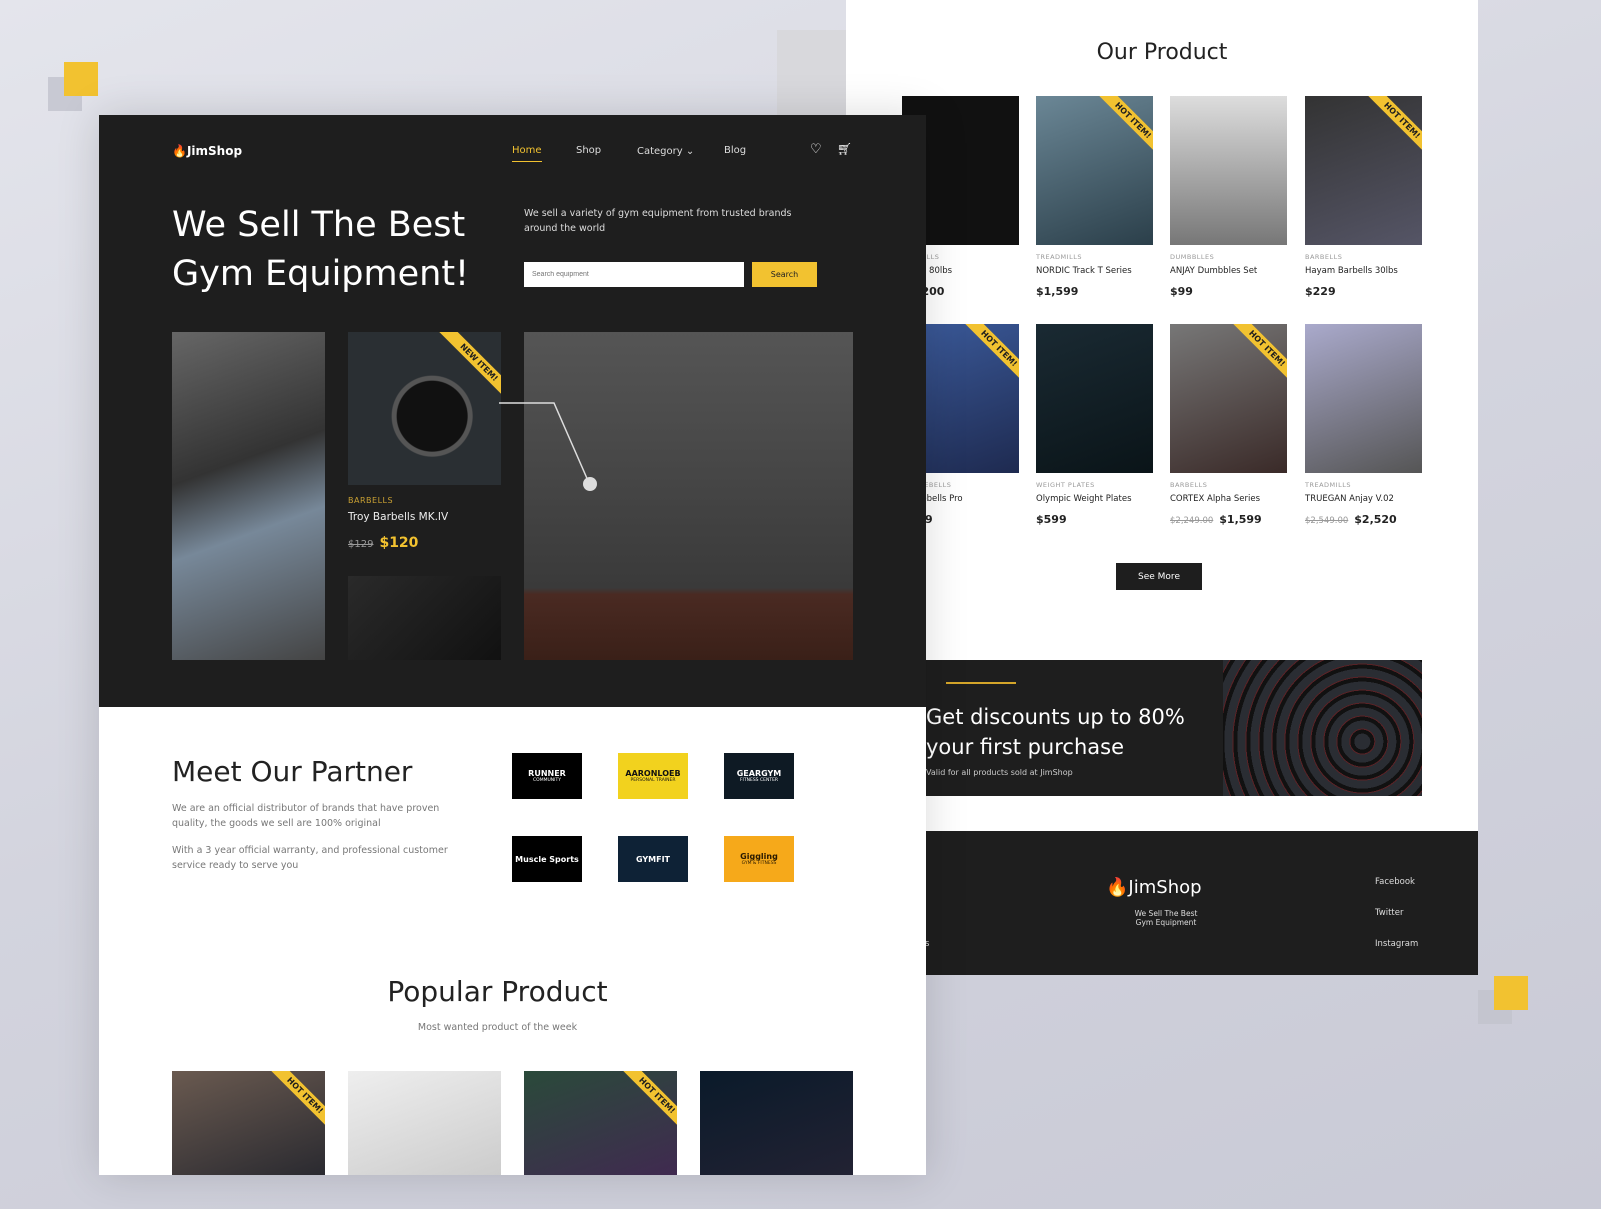  I want to click on hero-image-woman-lunge, so click(688, 496).